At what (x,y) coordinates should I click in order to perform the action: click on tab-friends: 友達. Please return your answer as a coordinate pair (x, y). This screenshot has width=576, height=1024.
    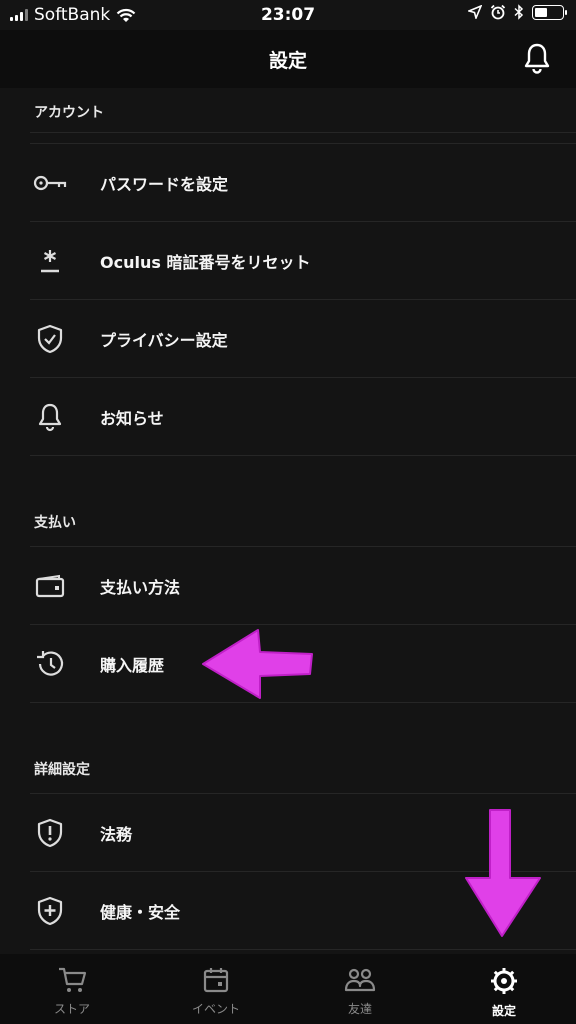
    Looking at the image, I should click on (360, 989).